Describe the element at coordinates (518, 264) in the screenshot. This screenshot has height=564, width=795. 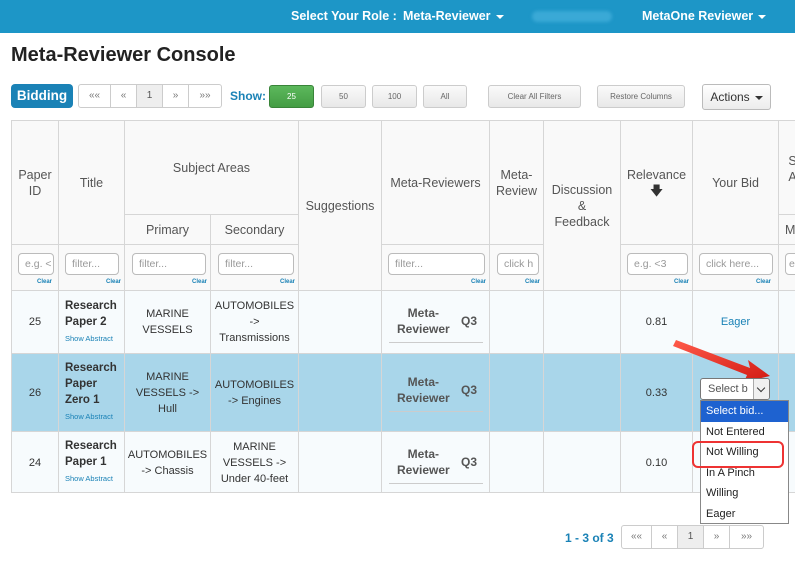
I see `meta-review-filter-input: click h` at that location.